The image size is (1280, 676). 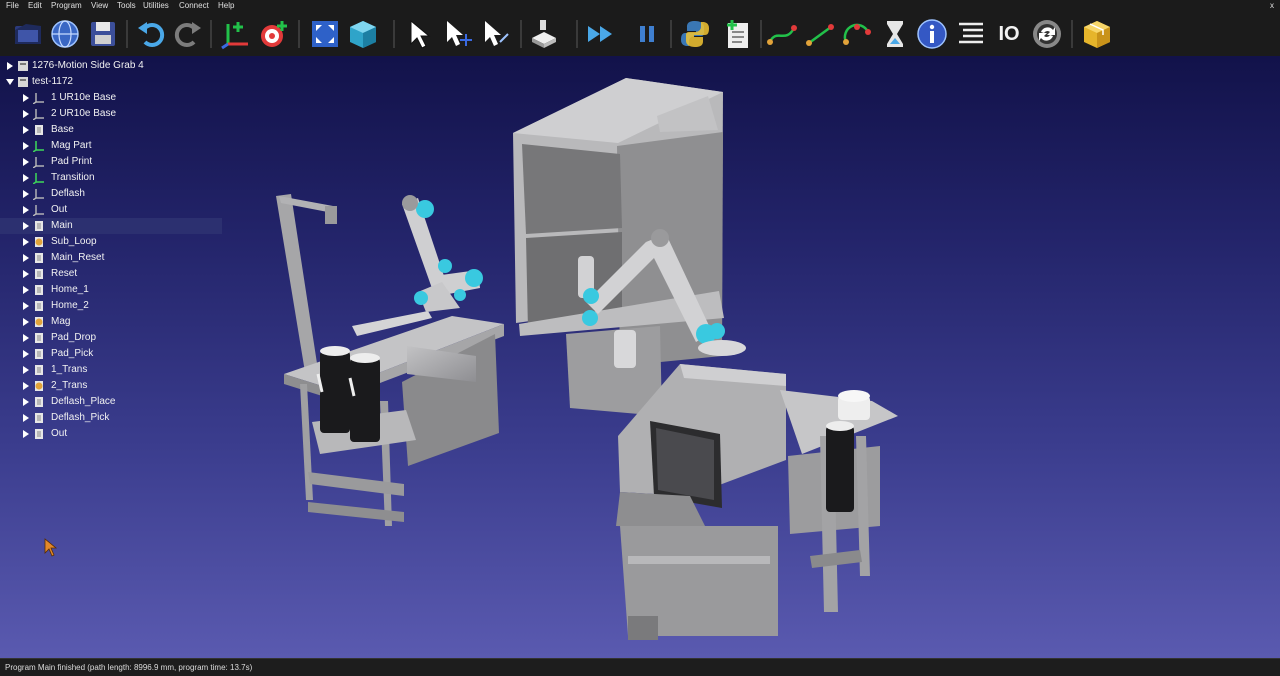 I want to click on view-cube-icon, so click(x=363, y=34).